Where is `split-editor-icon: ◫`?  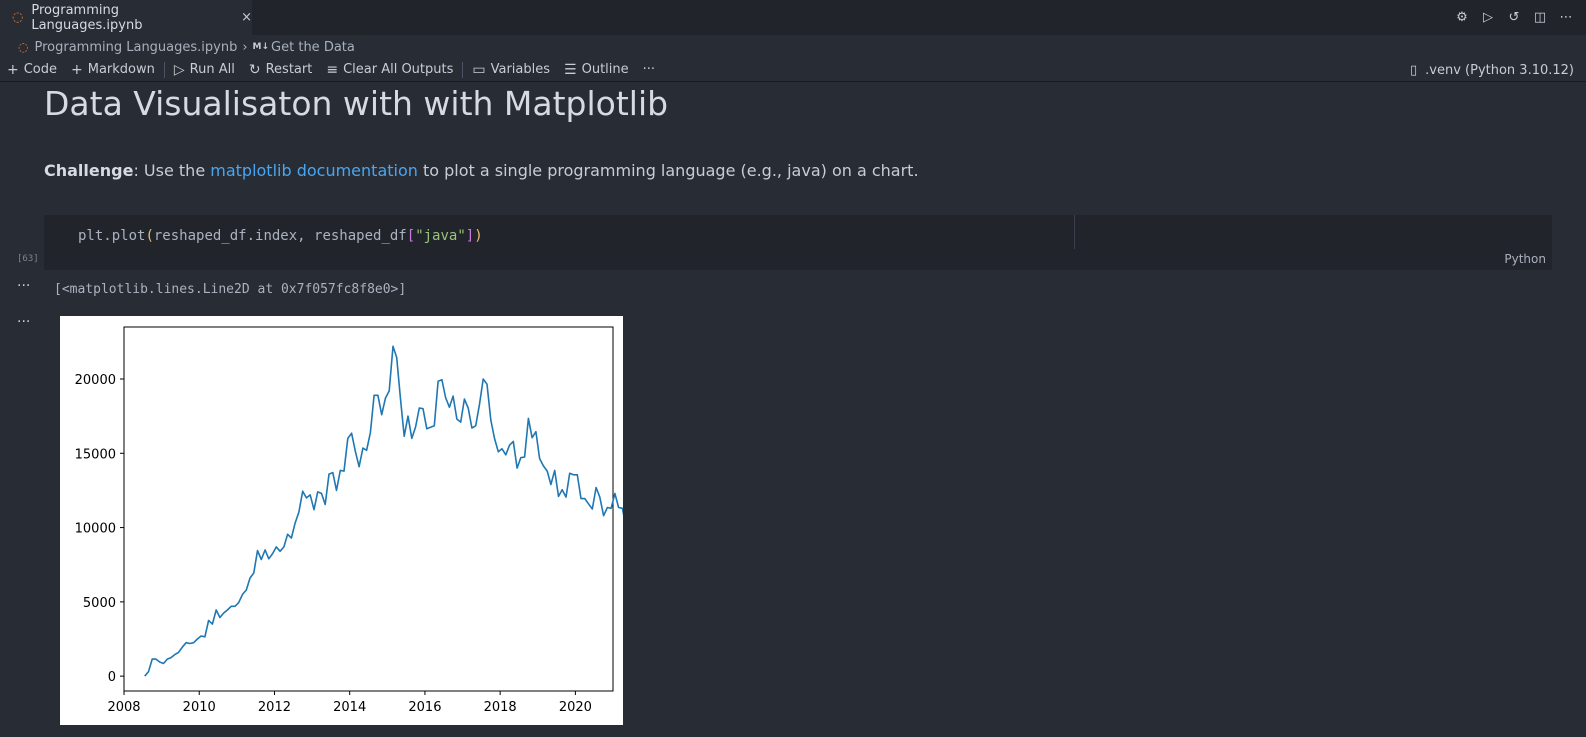
split-editor-icon: ◫ is located at coordinates (1540, 17).